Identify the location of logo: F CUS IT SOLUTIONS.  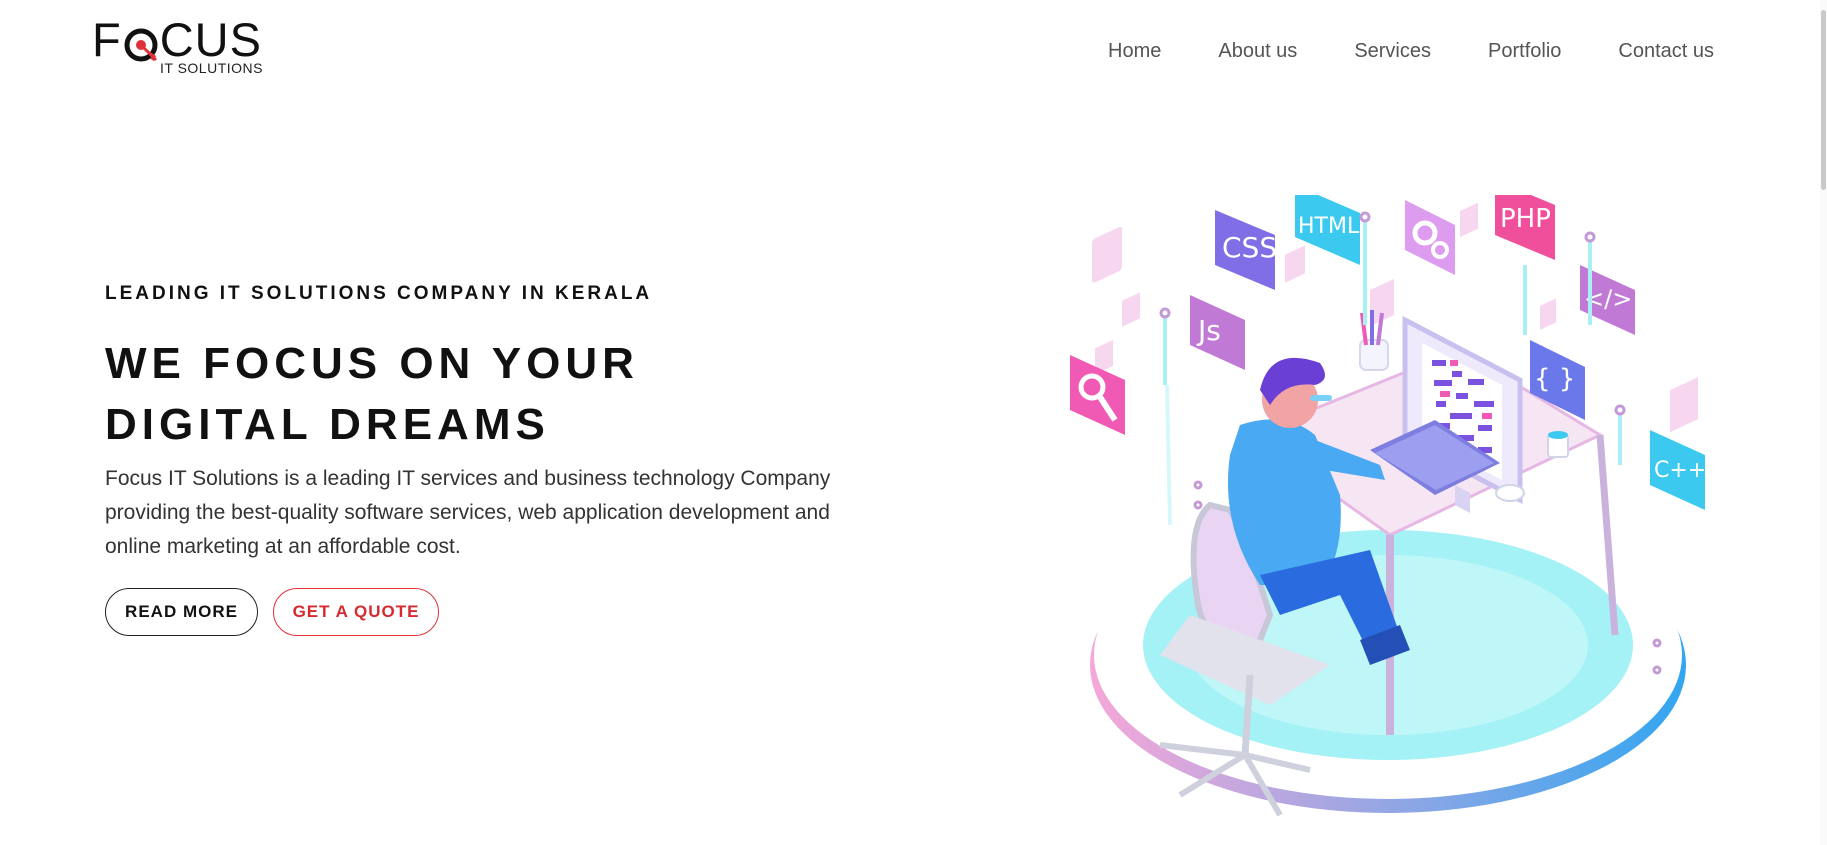
(182, 47).